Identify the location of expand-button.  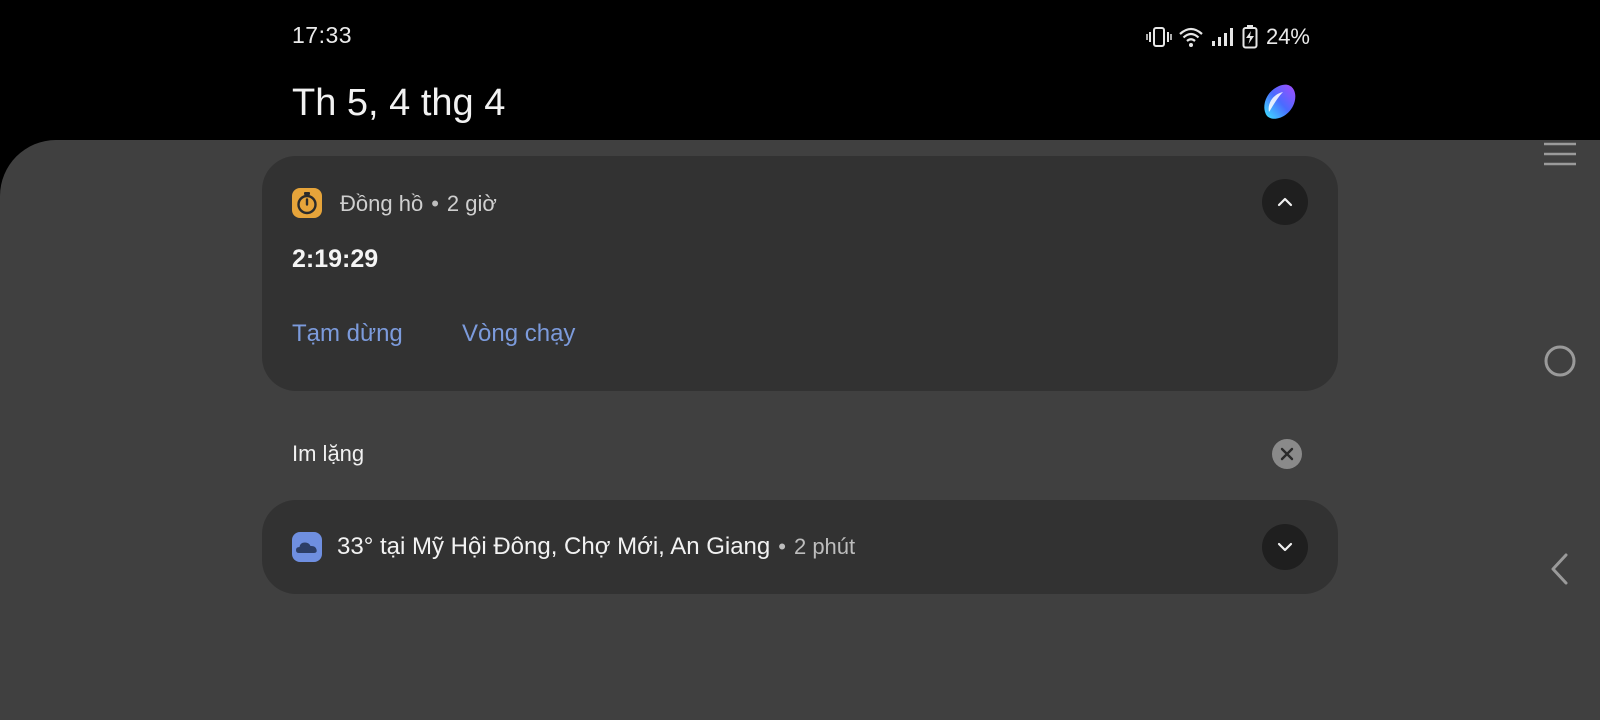
(1285, 547).